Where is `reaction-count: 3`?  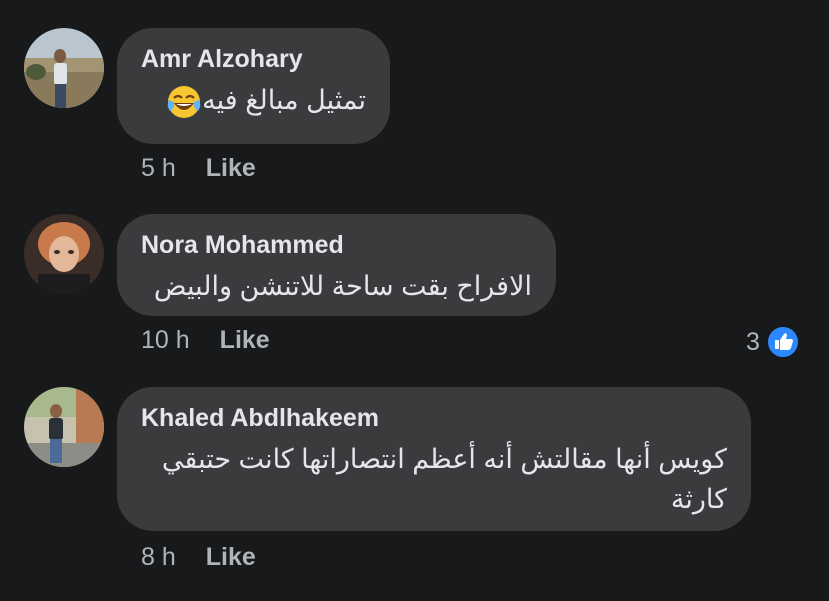
reaction-count: 3 is located at coordinates (753, 341).